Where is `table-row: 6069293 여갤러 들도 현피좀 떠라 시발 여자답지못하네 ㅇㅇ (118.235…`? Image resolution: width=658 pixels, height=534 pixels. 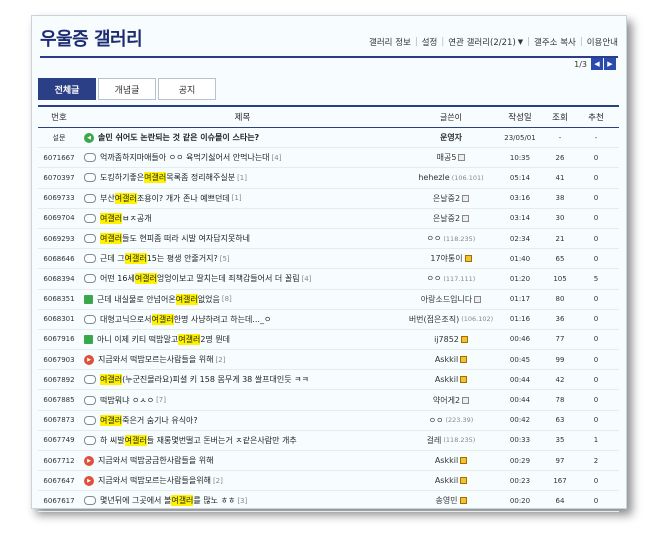 table-row: 6069293 여갤러 들도 현피좀 떠라 시발 여자답지못하네 ㅇㅇ (118.235… is located at coordinates (328, 239).